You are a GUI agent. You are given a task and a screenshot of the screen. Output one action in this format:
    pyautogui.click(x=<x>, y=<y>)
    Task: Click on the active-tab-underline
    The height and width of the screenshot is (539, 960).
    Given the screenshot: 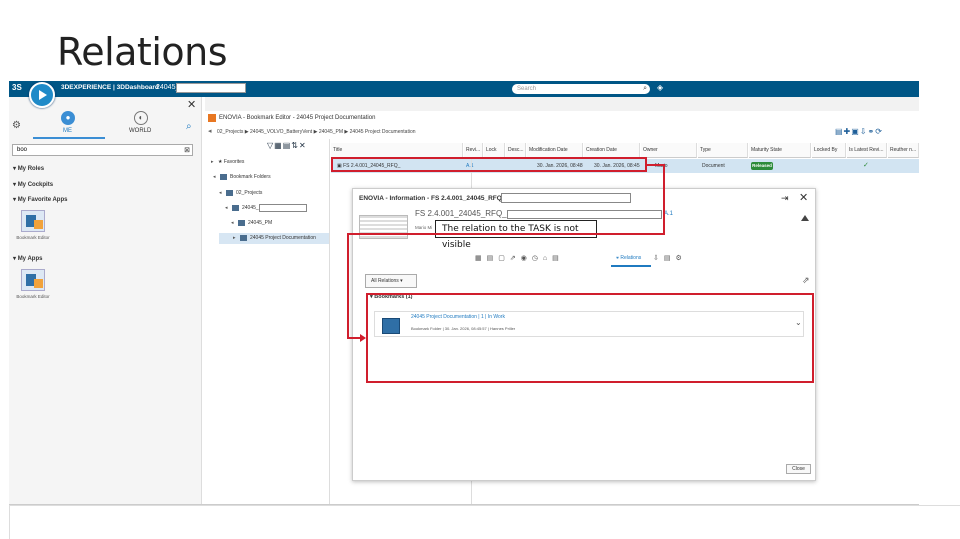 What is the action you would take?
    pyautogui.click(x=631, y=266)
    